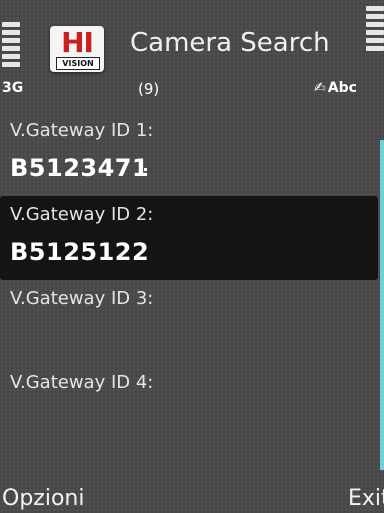 This screenshot has width=384, height=513. I want to click on pencil-icon: ✍, so click(320, 88).